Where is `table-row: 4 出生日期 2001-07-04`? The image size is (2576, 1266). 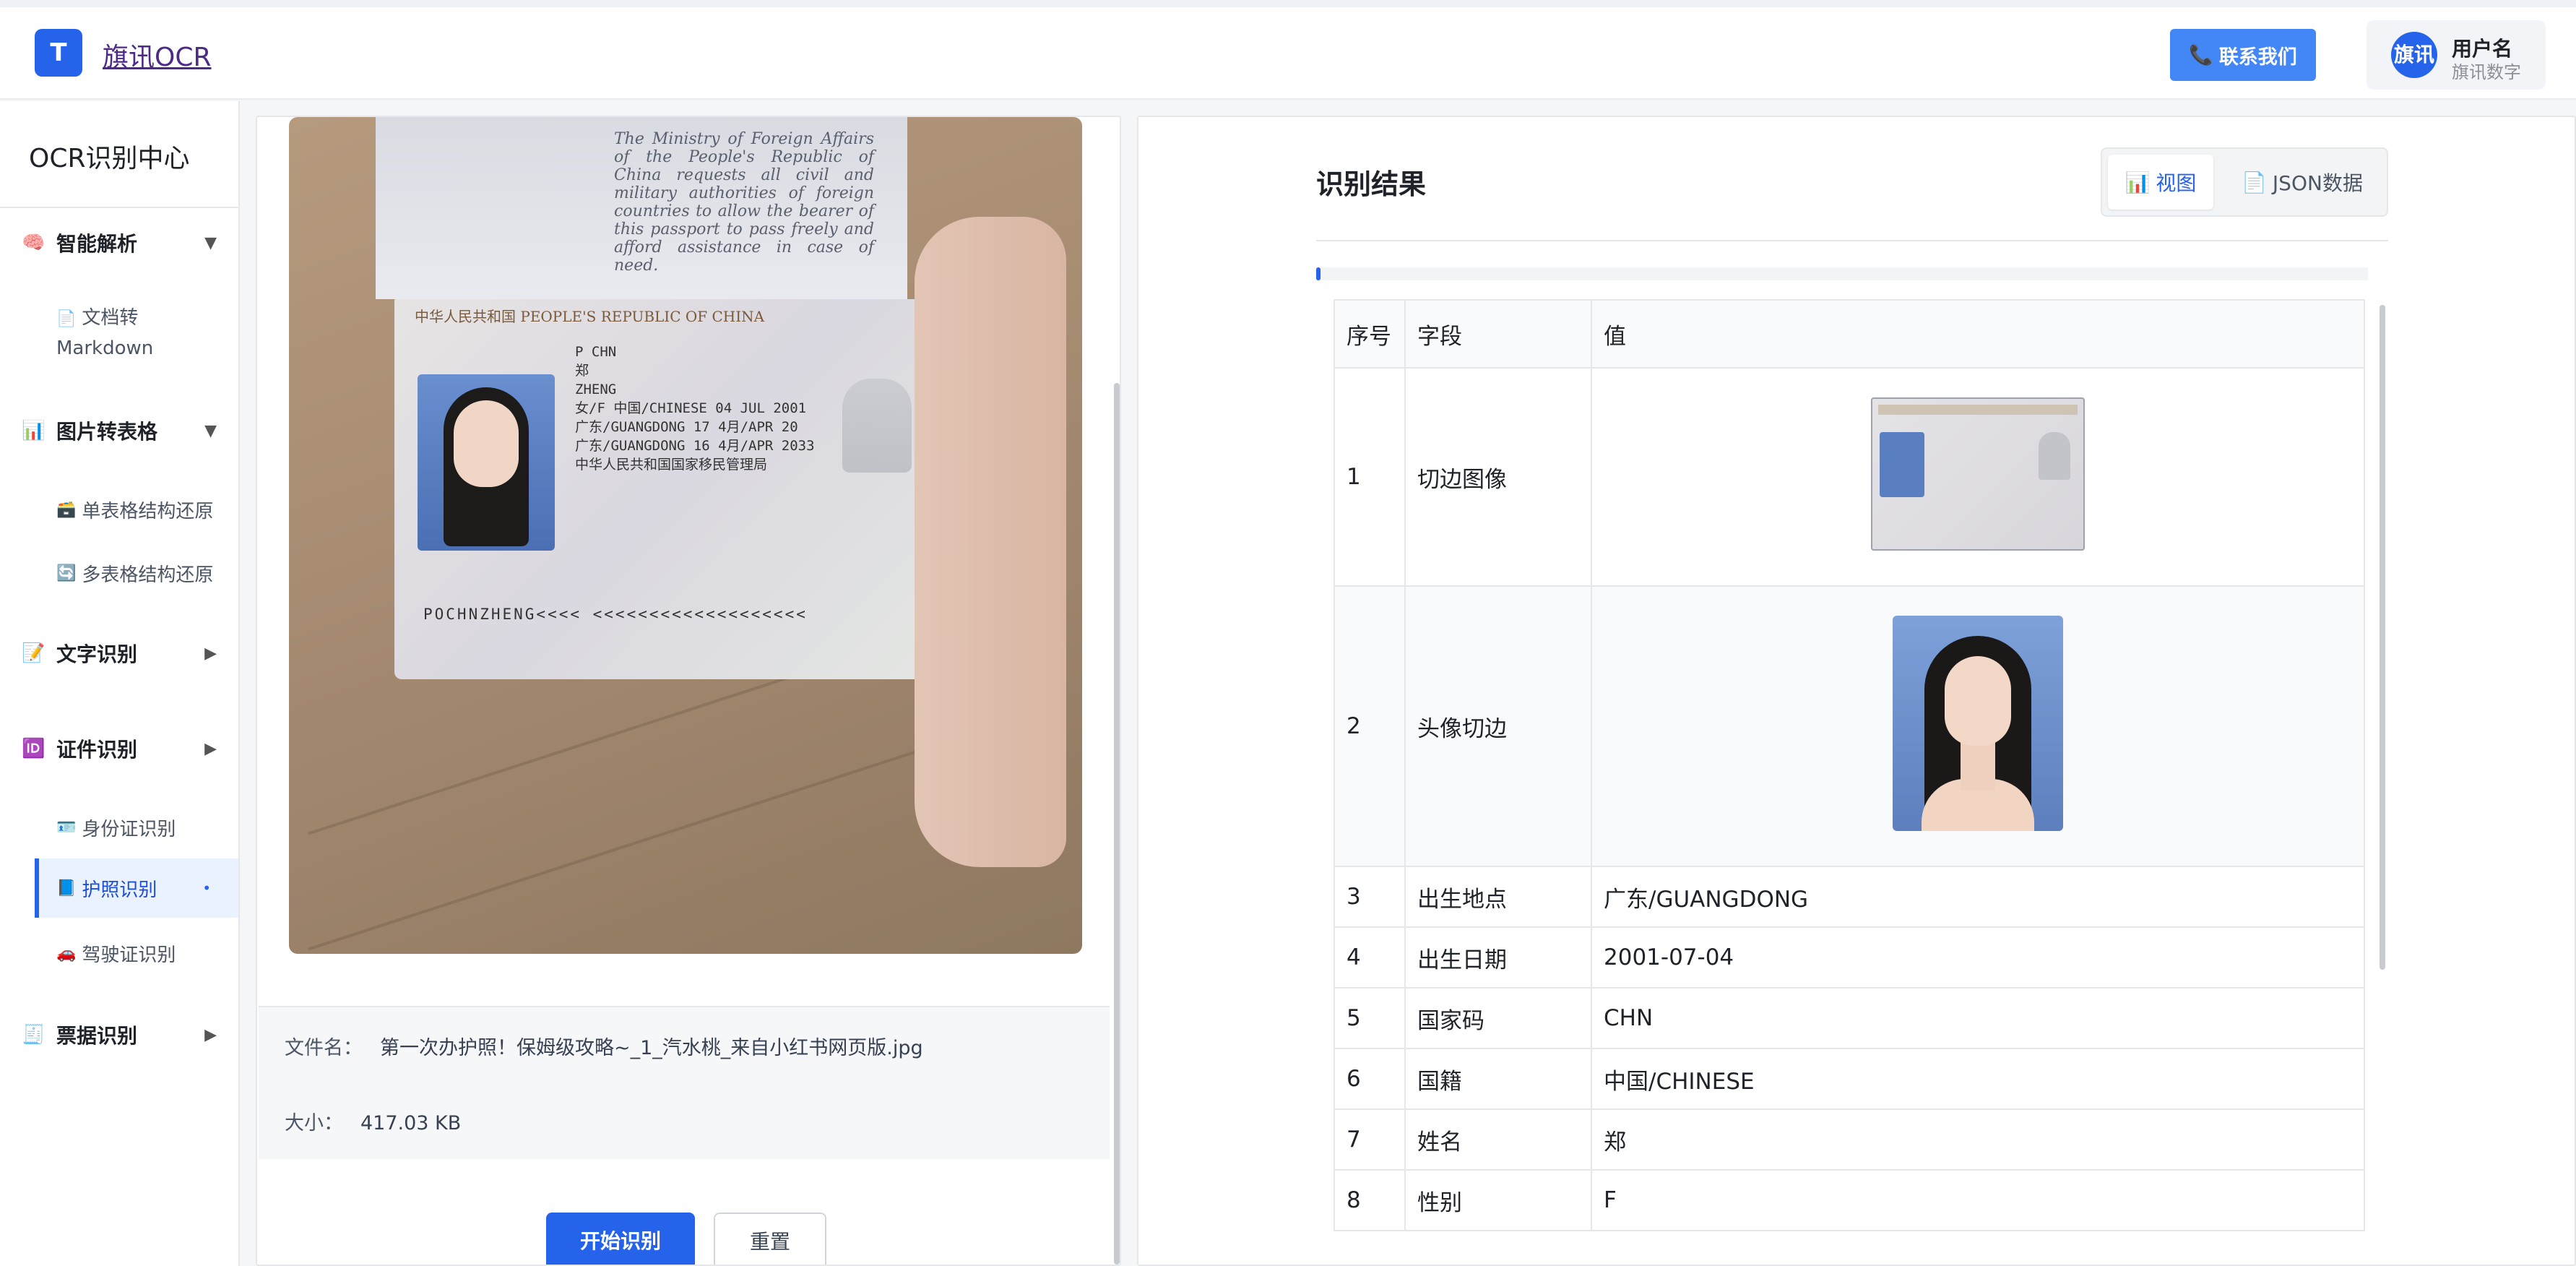
table-row: 4 出生日期 2001-07-04 is located at coordinates (1850, 958).